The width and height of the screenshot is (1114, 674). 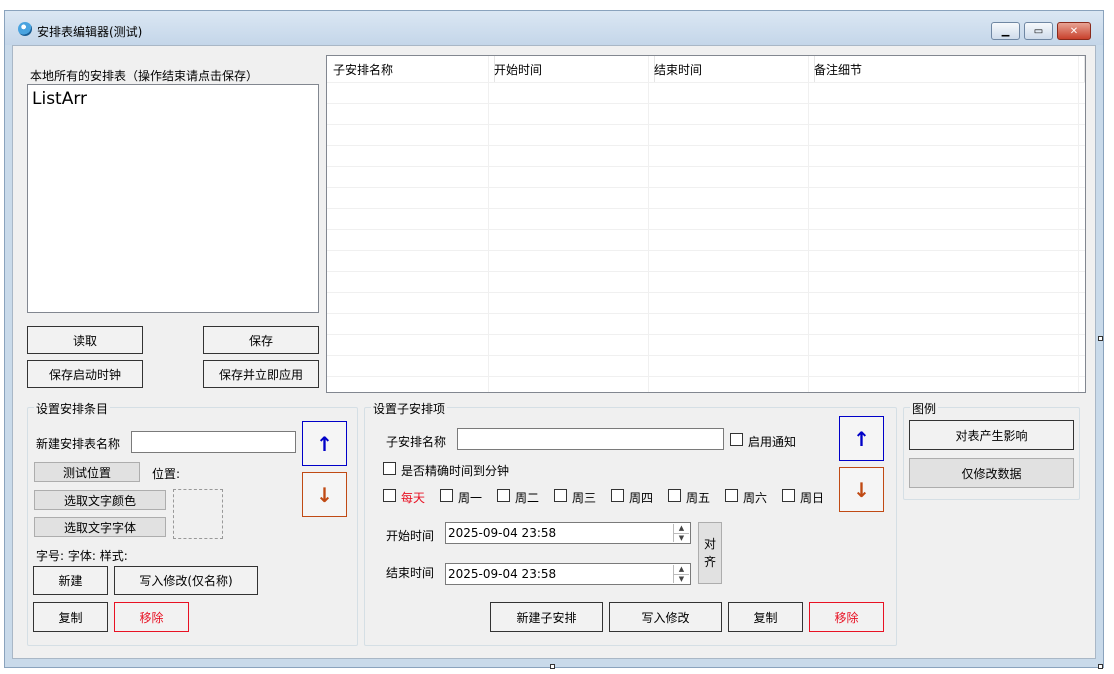 I want to click on save-button: 保存, so click(x=261, y=340).